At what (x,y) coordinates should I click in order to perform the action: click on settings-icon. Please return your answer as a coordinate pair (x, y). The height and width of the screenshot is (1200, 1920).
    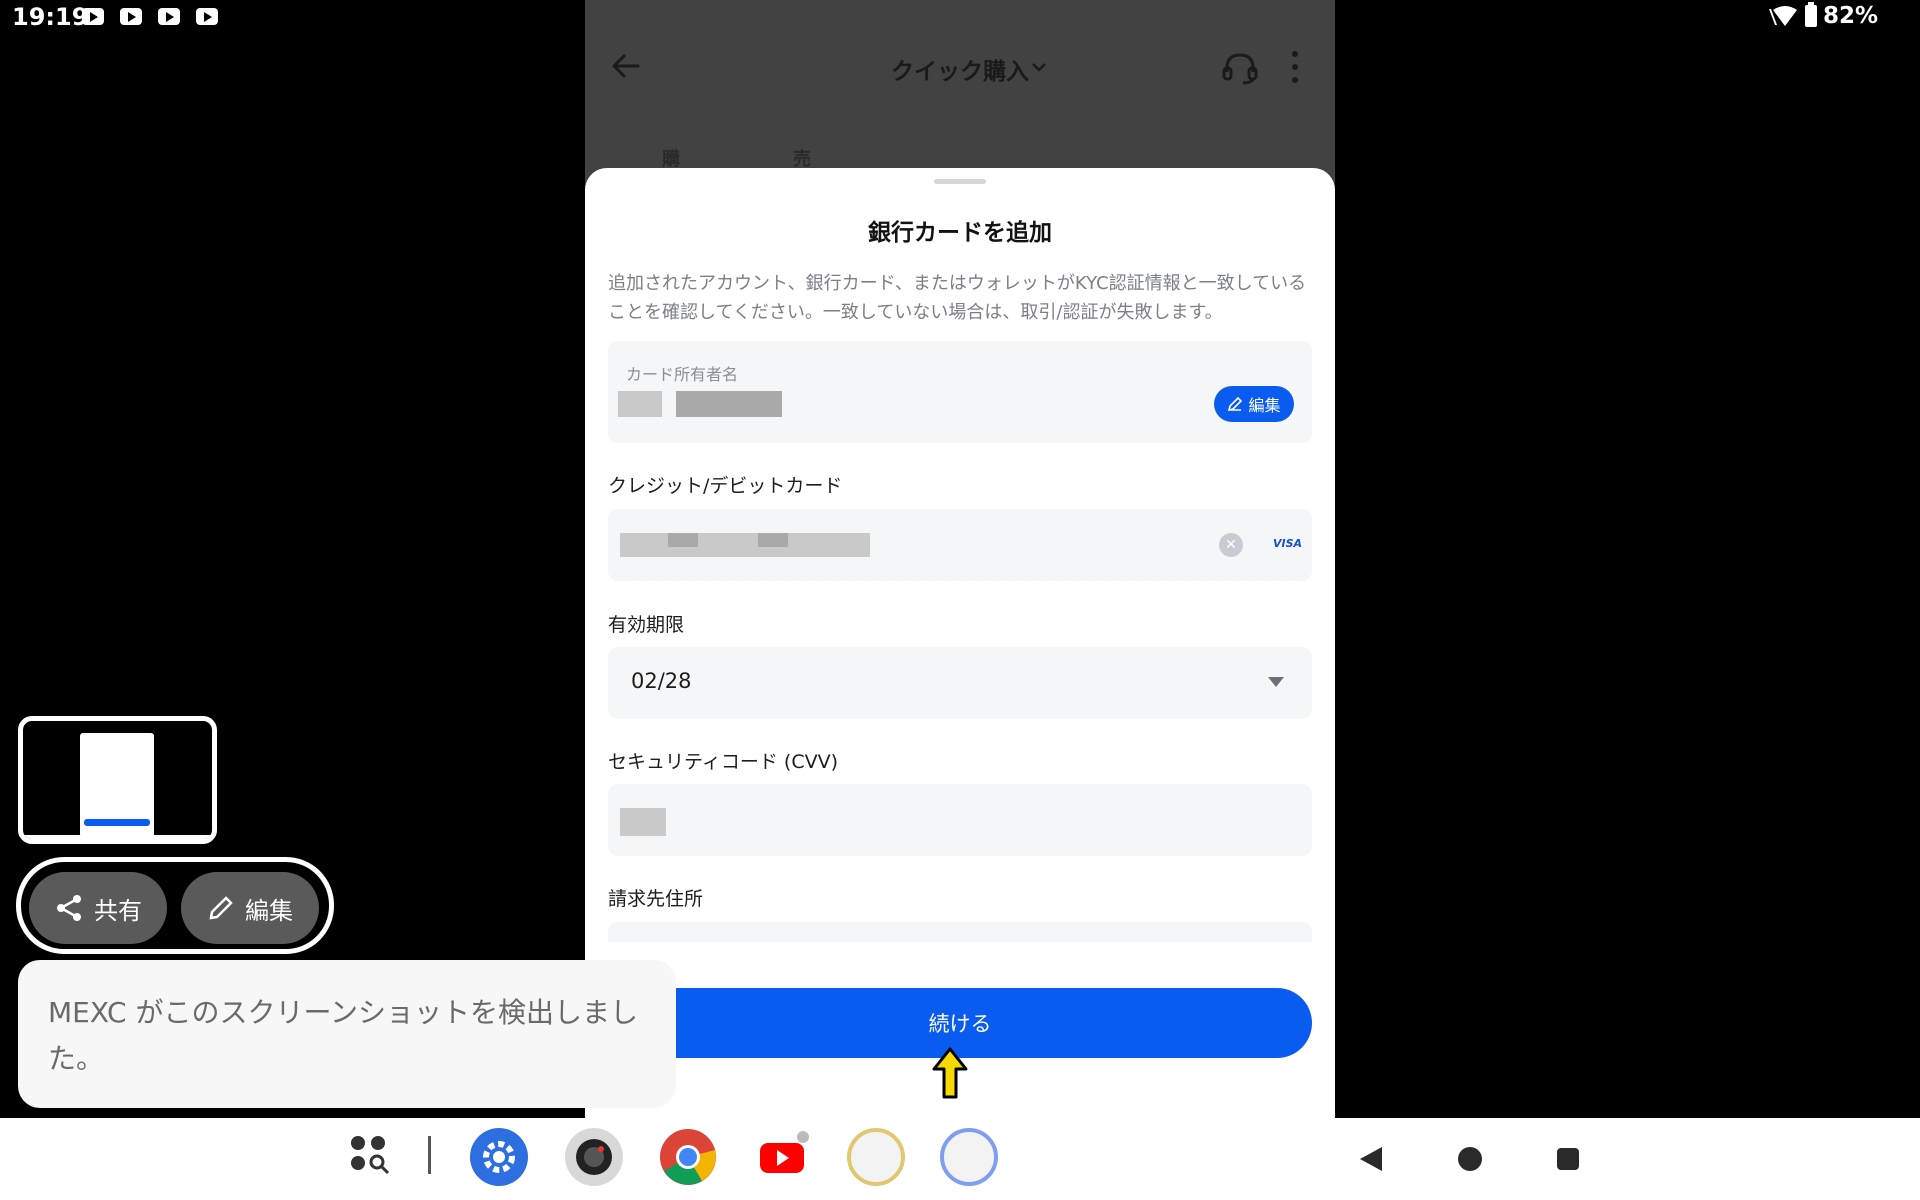
    Looking at the image, I should click on (499, 1157).